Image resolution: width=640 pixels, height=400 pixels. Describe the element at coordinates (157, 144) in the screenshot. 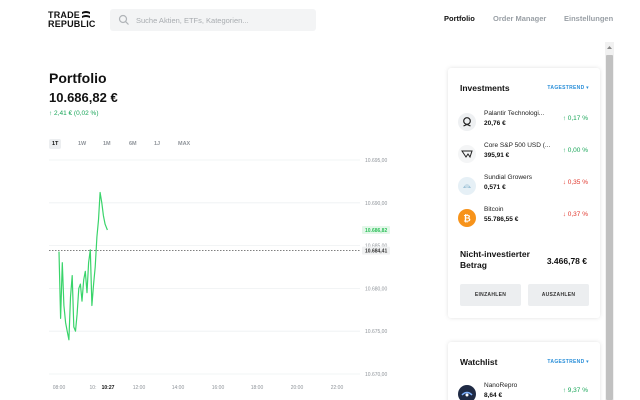

I see `range-1j: 1J` at that location.